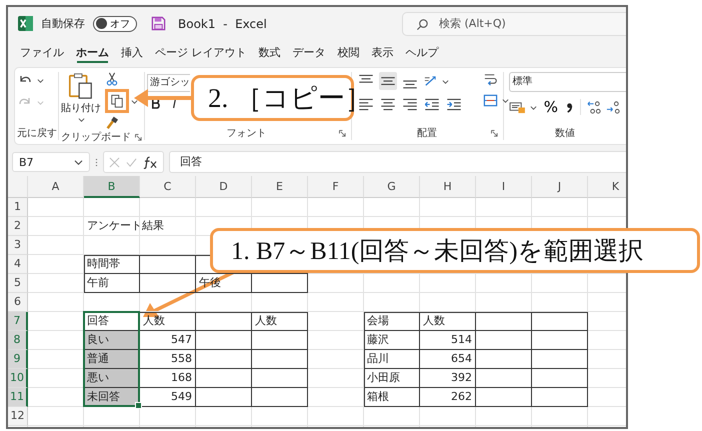 The image size is (702, 431). Describe the element at coordinates (224, 187) in the screenshot. I see `column-header: D` at that location.